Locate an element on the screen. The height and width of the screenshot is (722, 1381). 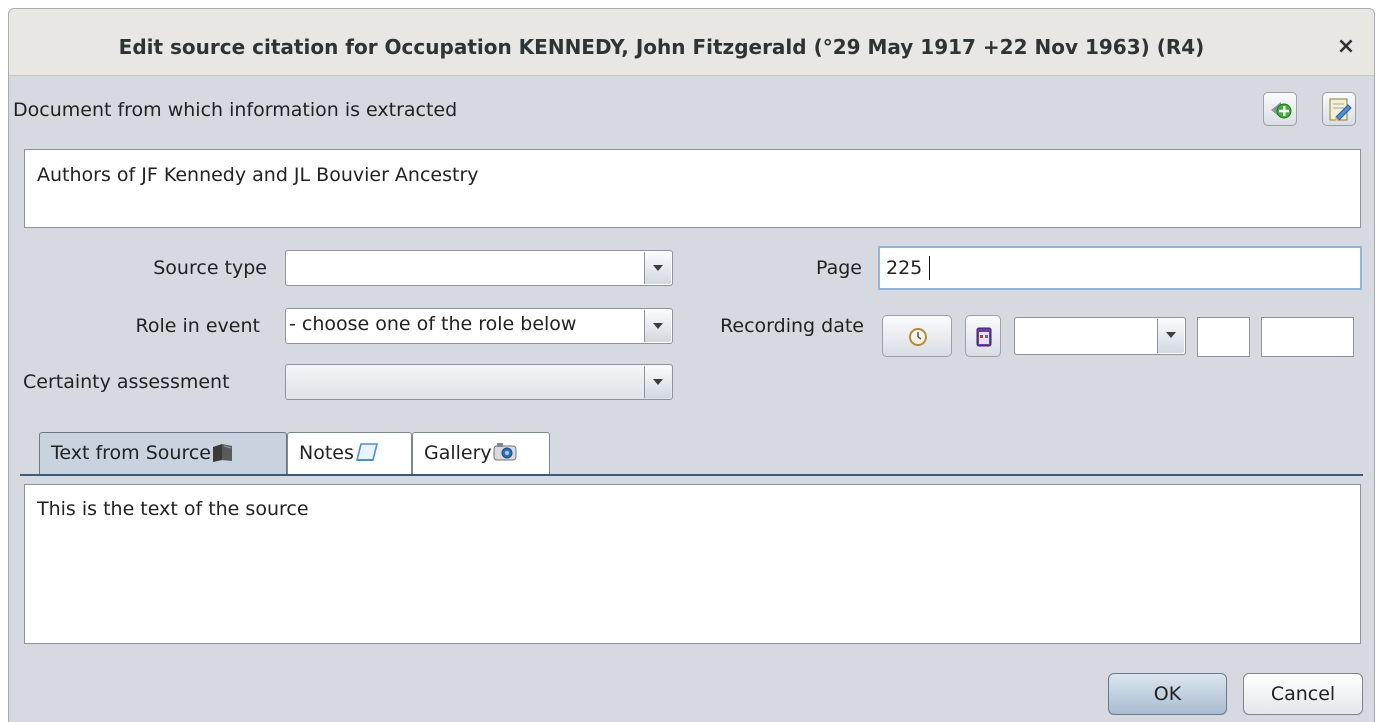
source-type-label: Source type is located at coordinates (210, 268).